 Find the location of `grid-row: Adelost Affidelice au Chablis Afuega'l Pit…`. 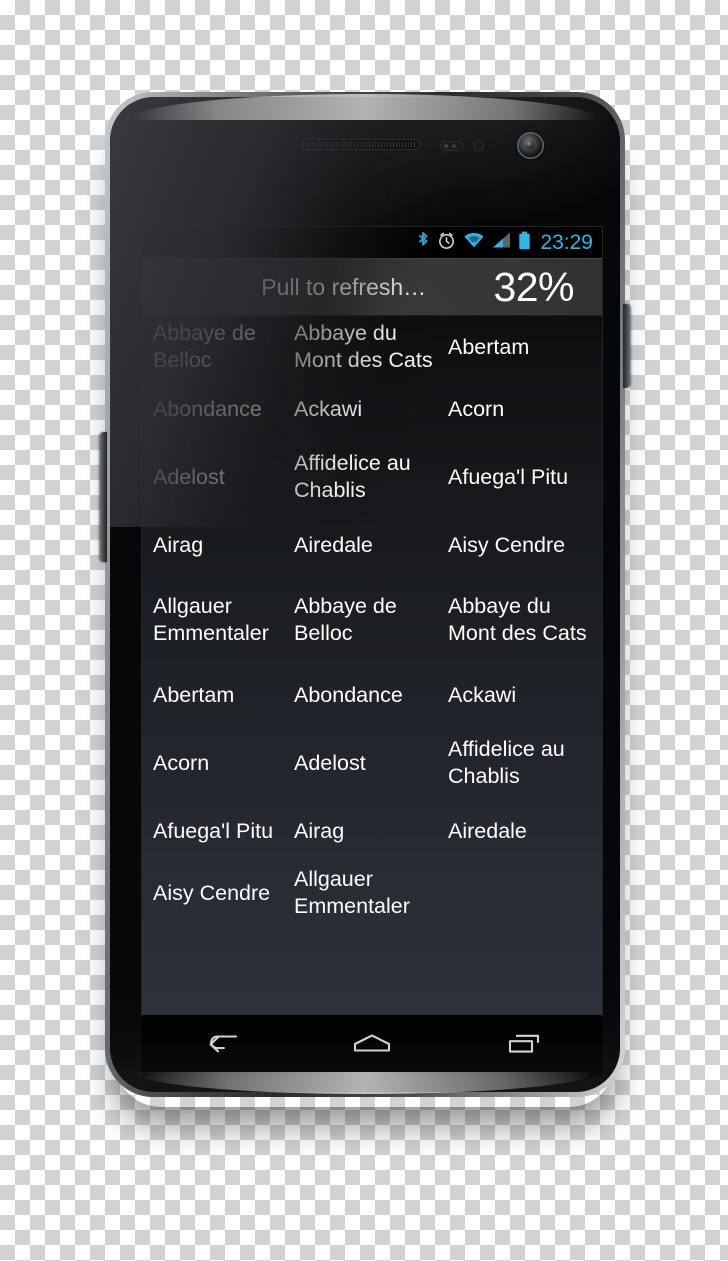

grid-row: Adelost Affidelice au Chablis Afuega'l Pit… is located at coordinates (372, 477).